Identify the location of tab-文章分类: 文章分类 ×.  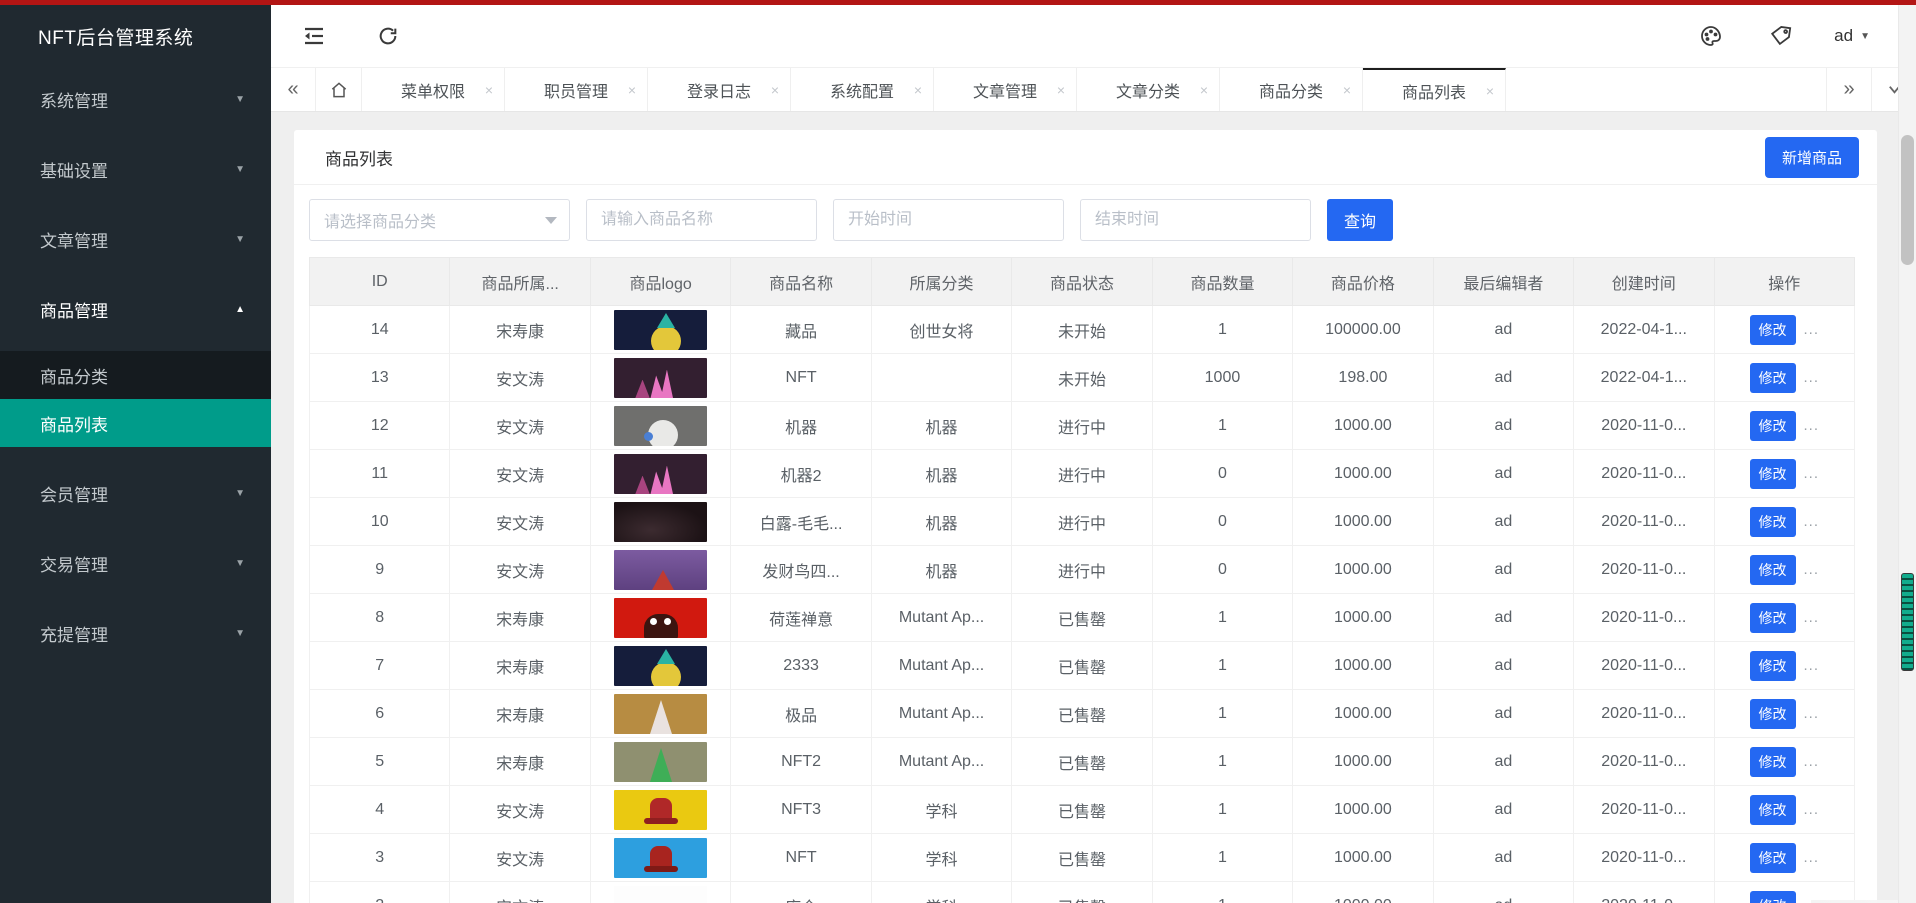
(1148, 89).